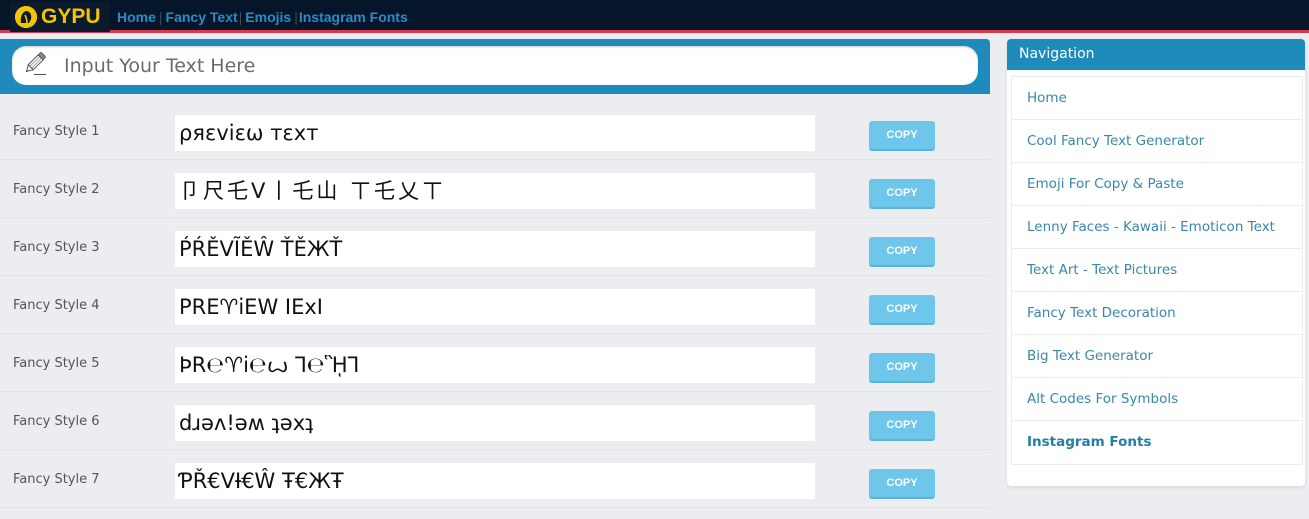 The width and height of the screenshot is (1309, 519). Describe the element at coordinates (268, 17) in the screenshot. I see `nav-link-emojis: Emojis` at that location.